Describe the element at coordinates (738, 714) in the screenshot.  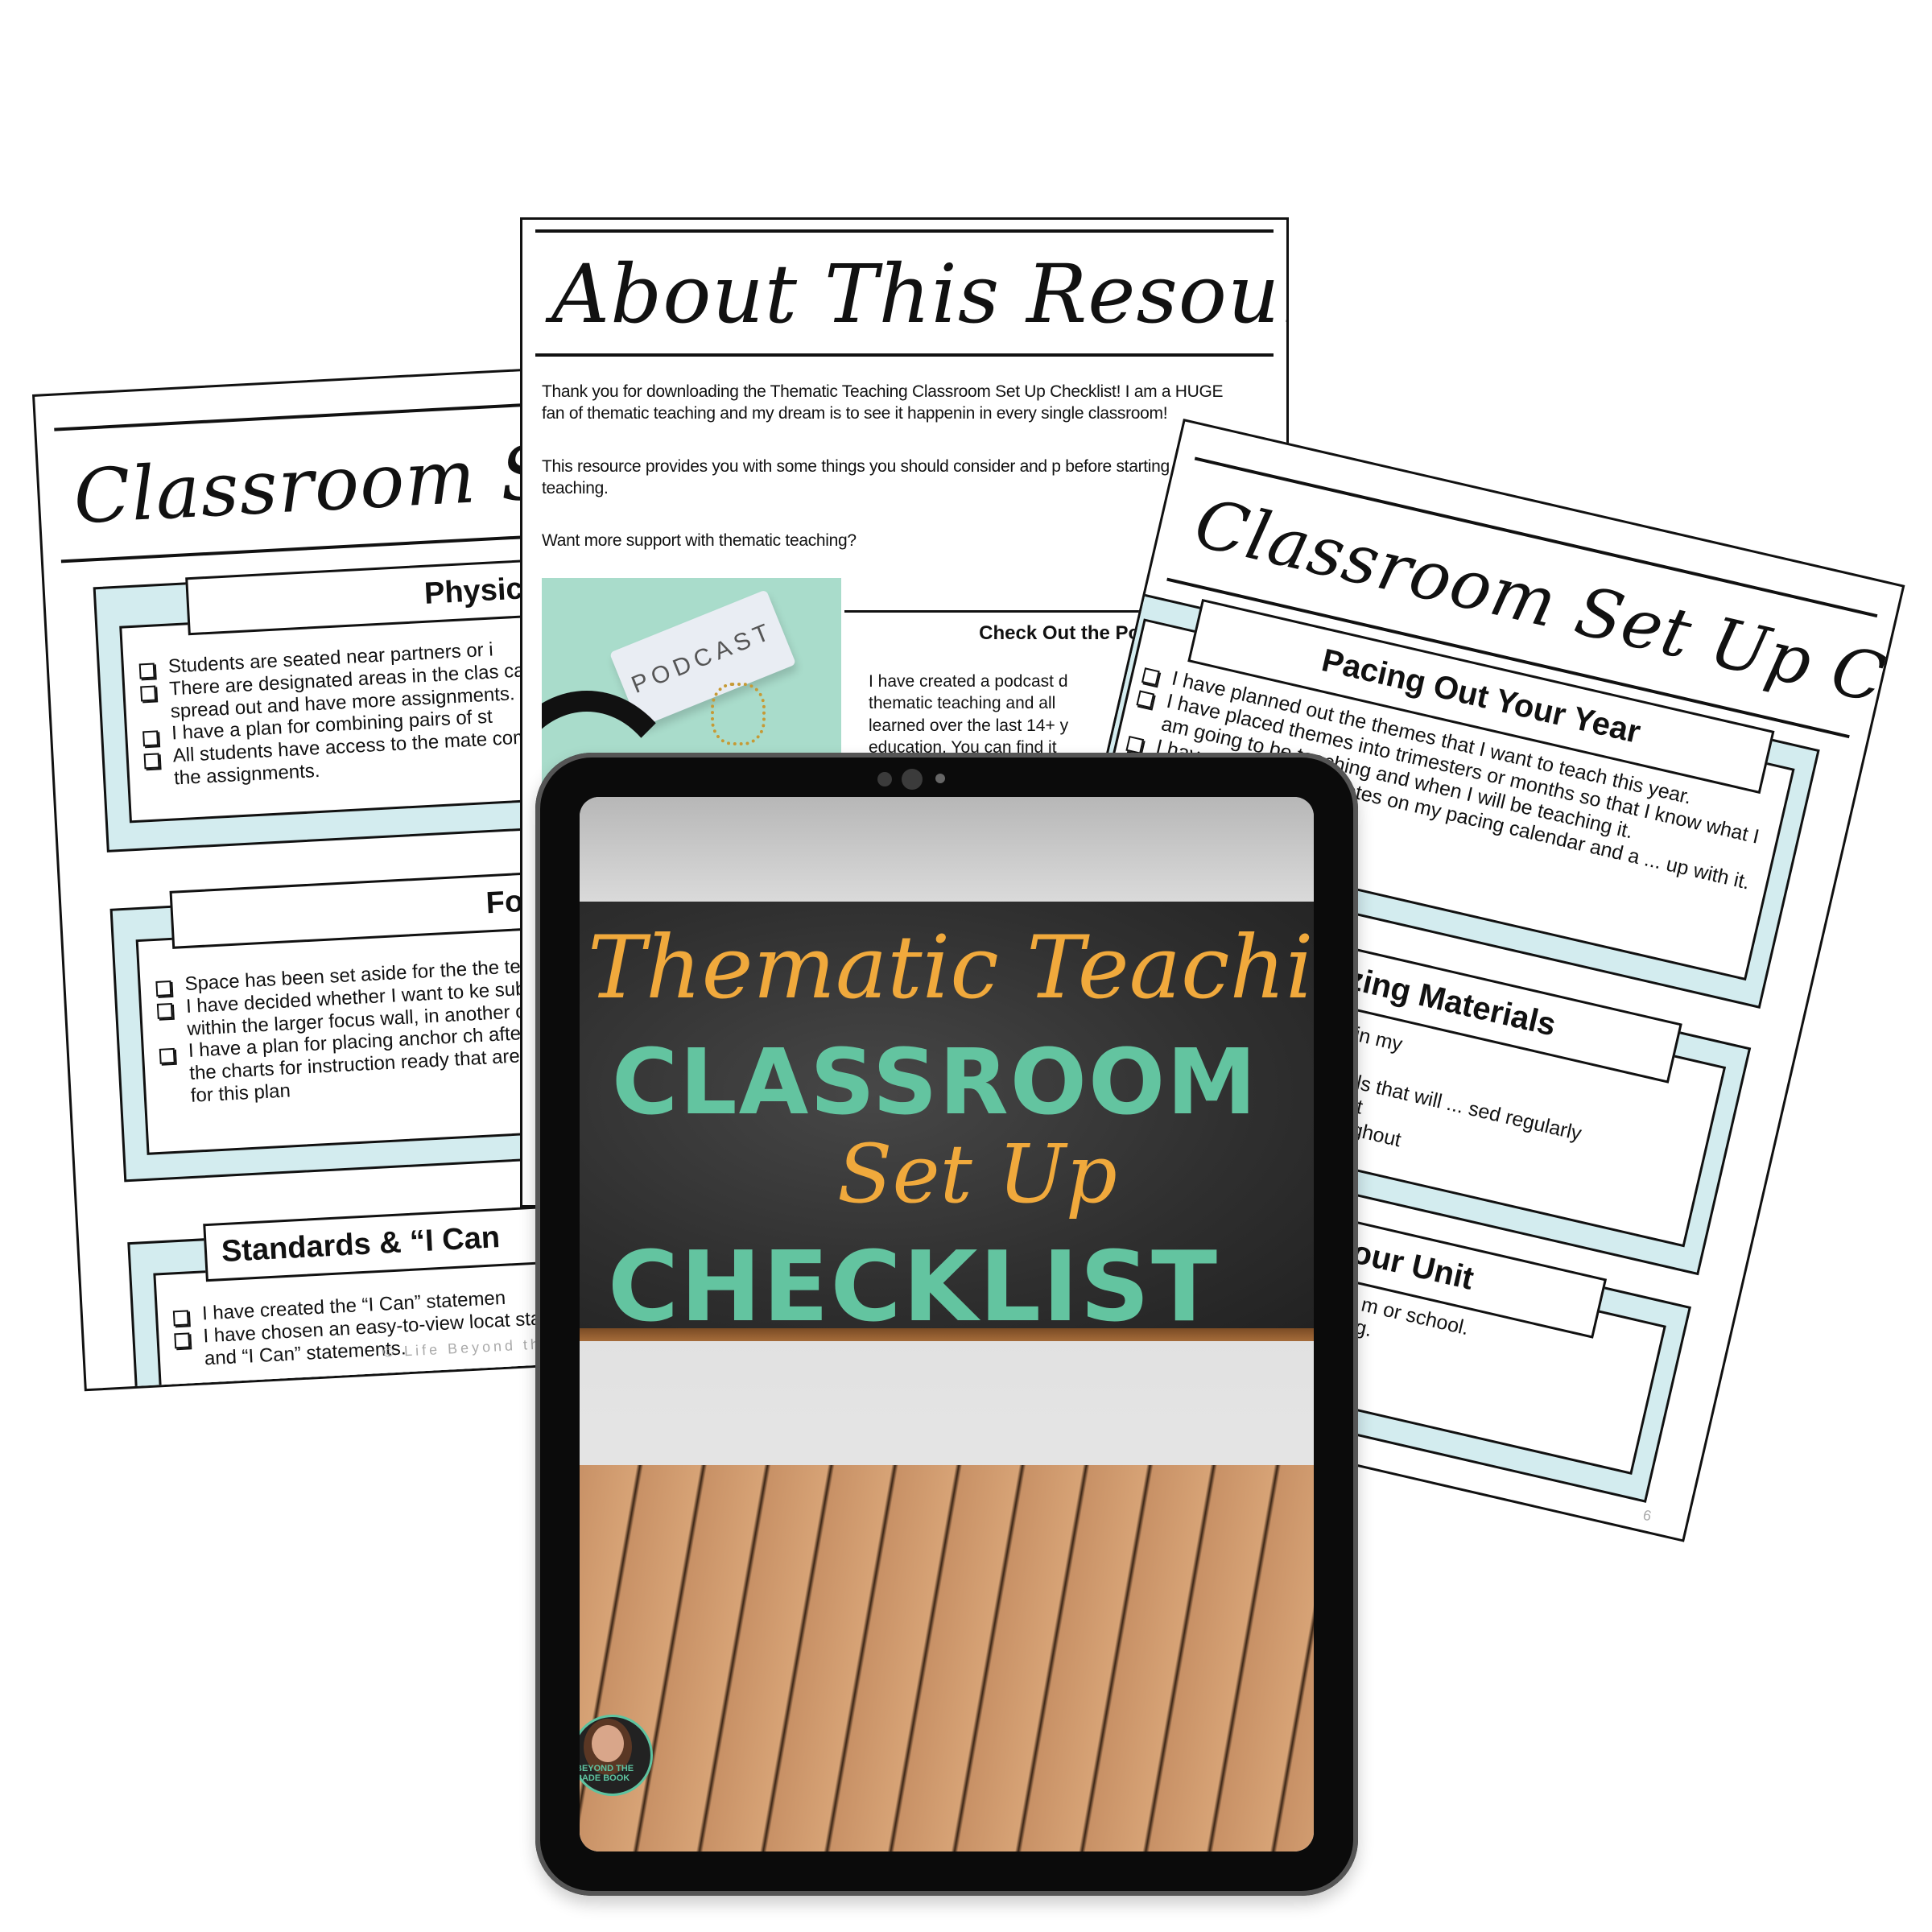
I see `ribbon-decoration` at that location.